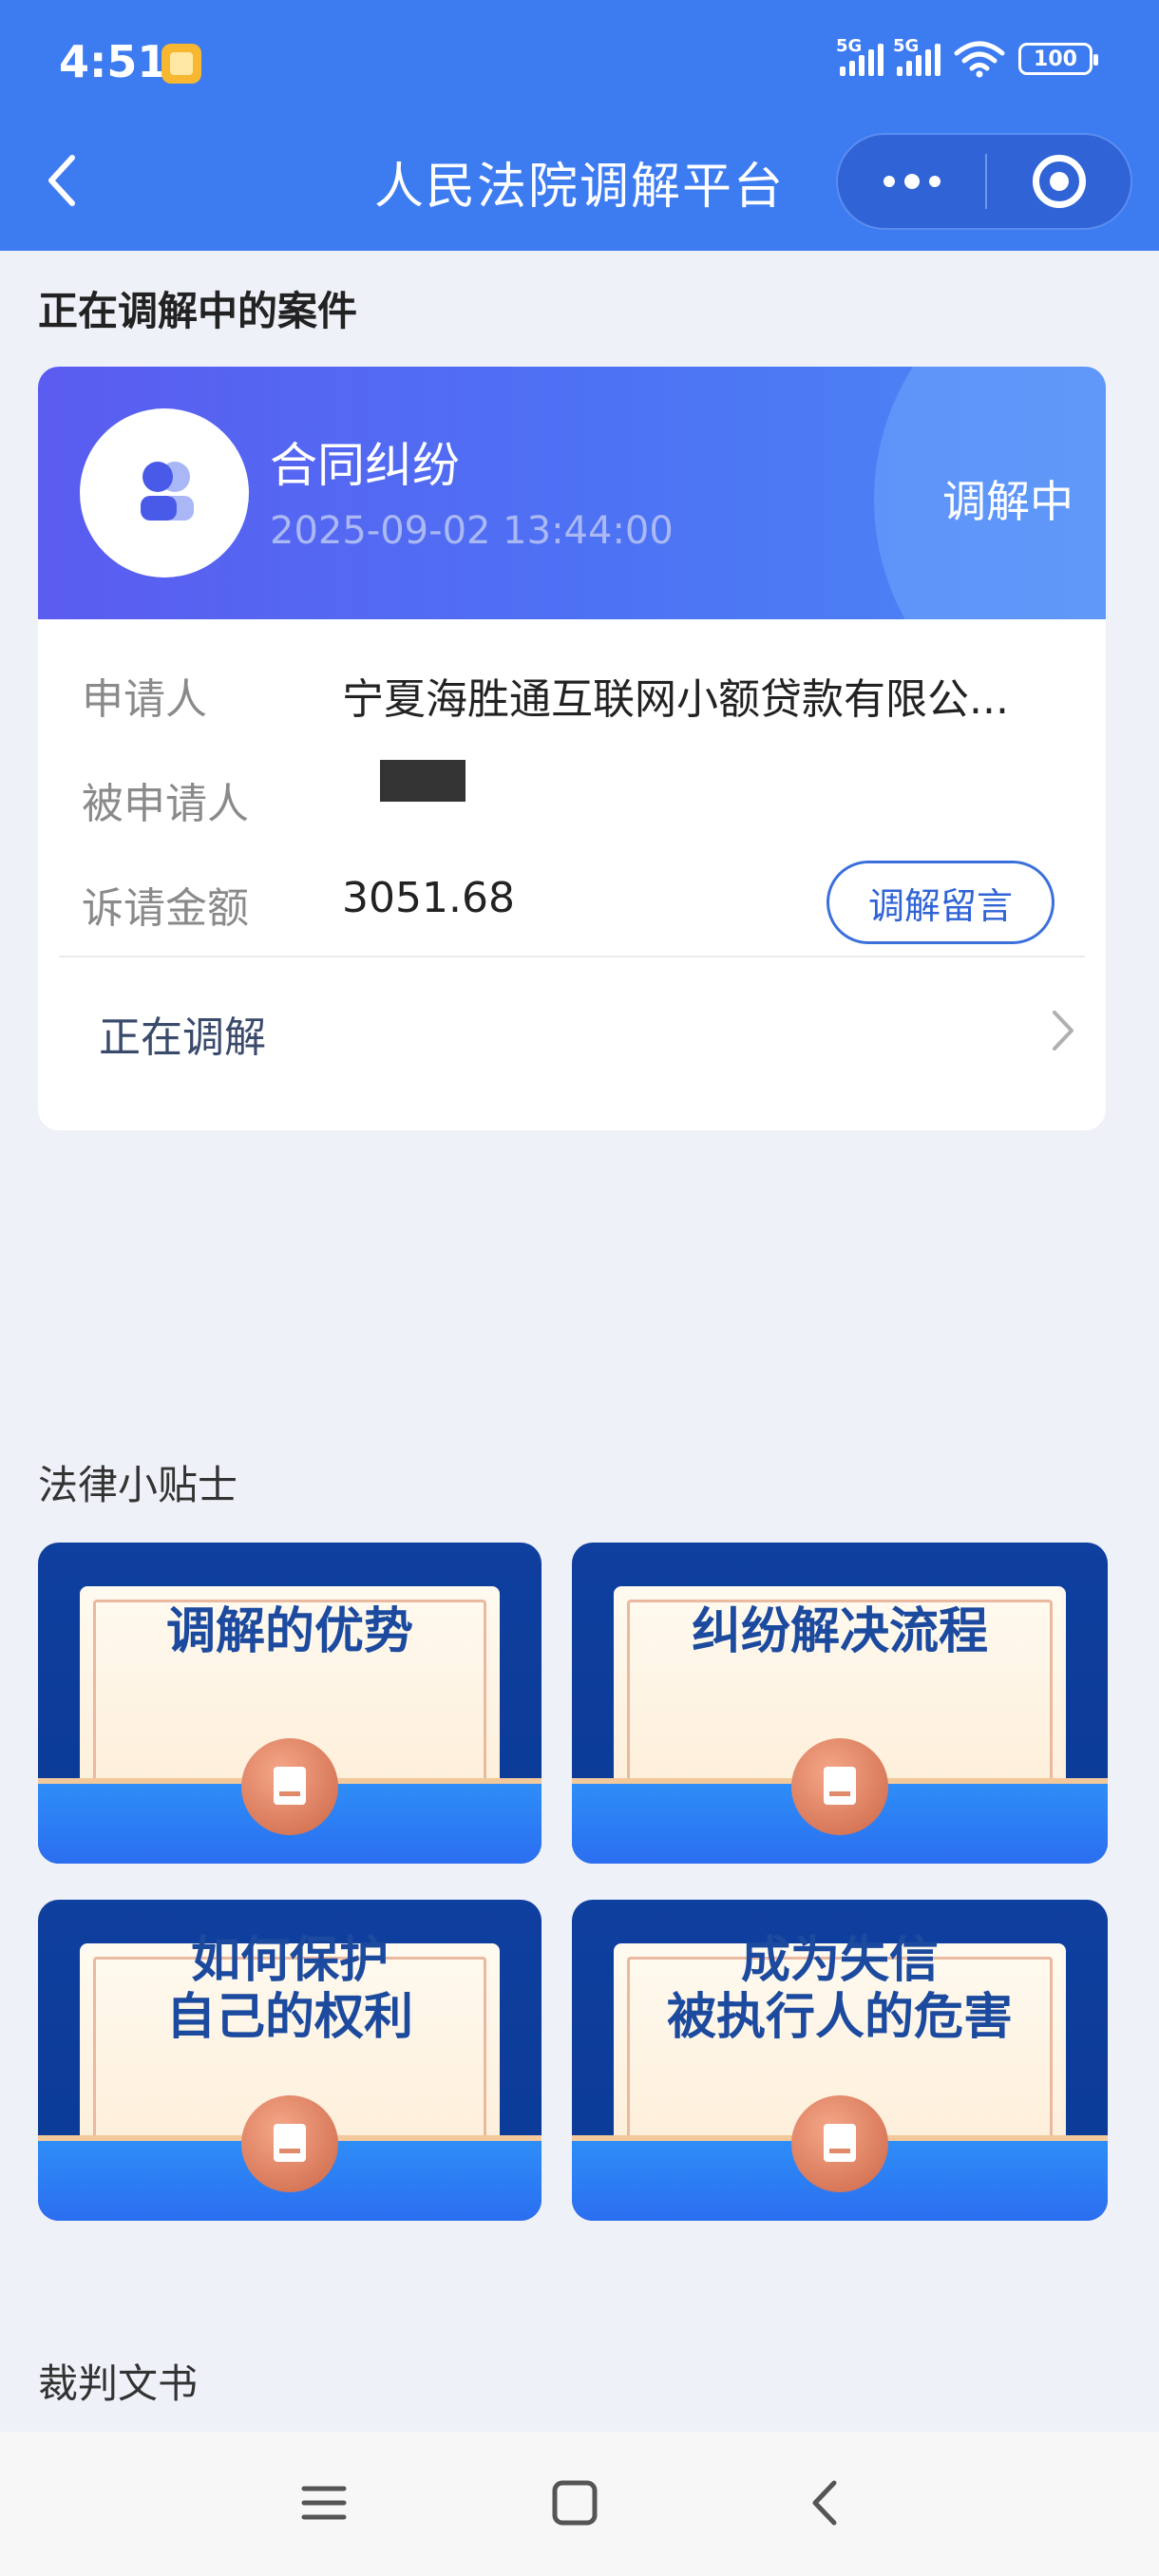 The image size is (1159, 2576). Describe the element at coordinates (575, 2503) in the screenshot. I see `home-icon` at that location.